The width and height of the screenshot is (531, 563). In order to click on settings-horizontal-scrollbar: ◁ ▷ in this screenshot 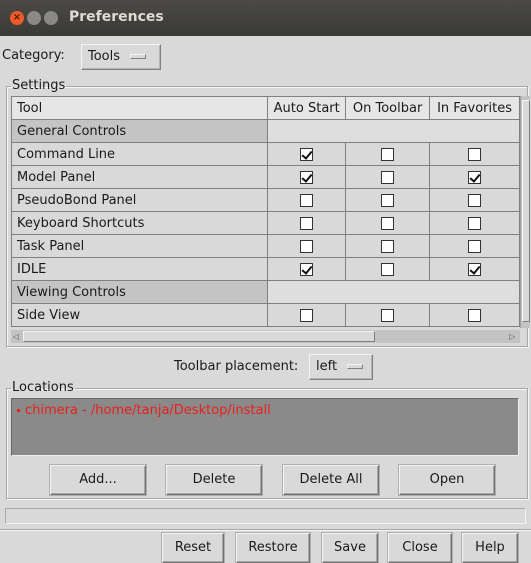, I will do `click(265, 336)`.